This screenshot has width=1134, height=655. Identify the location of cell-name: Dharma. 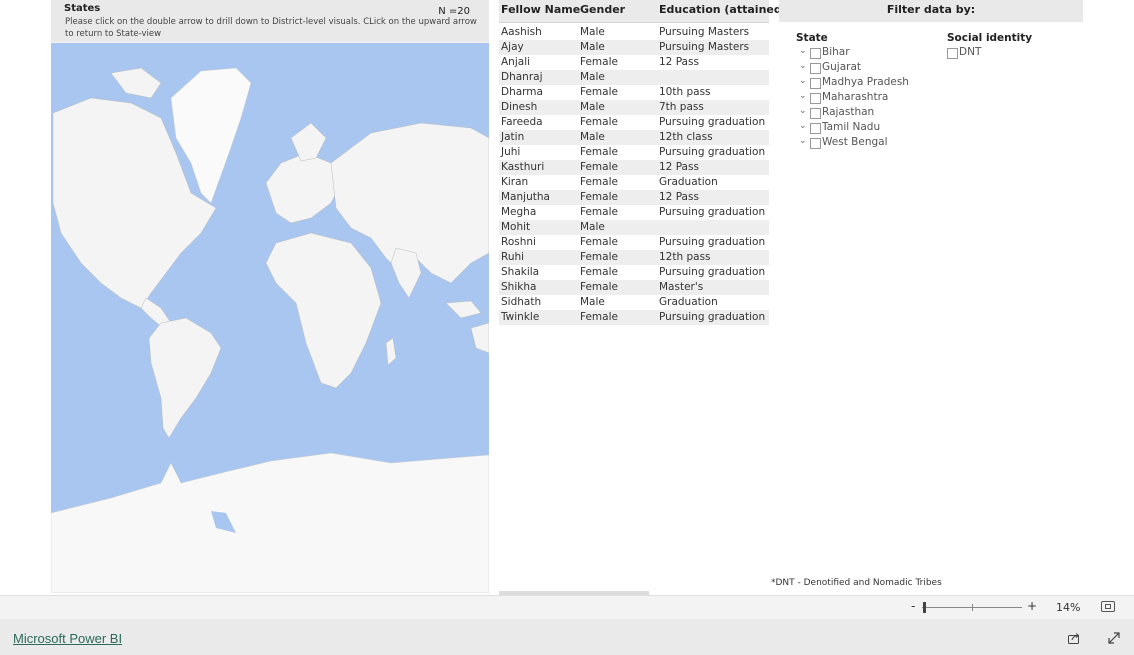
(522, 92).